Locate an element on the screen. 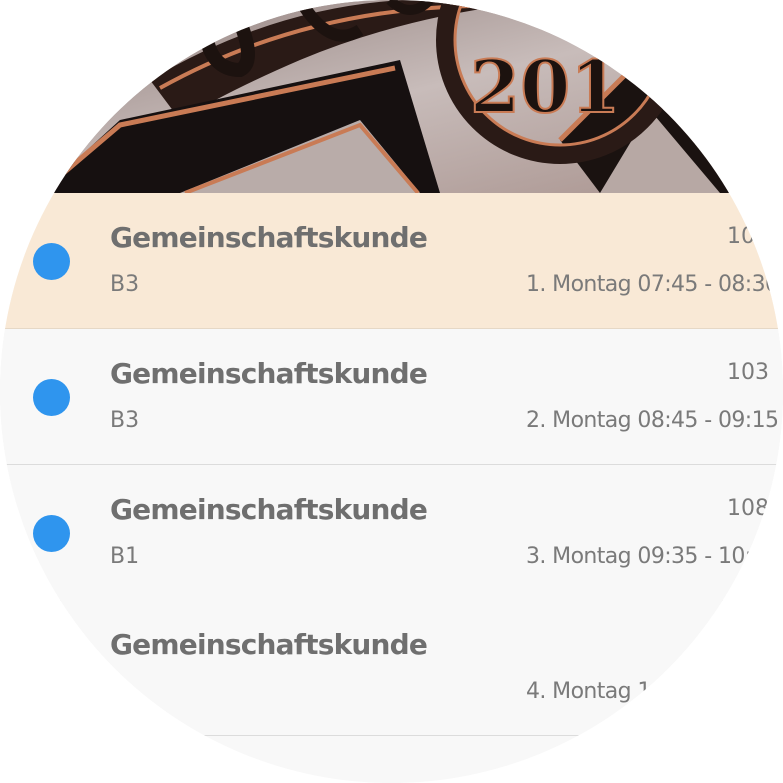  lesson-room: 103 is located at coordinates (748, 372).